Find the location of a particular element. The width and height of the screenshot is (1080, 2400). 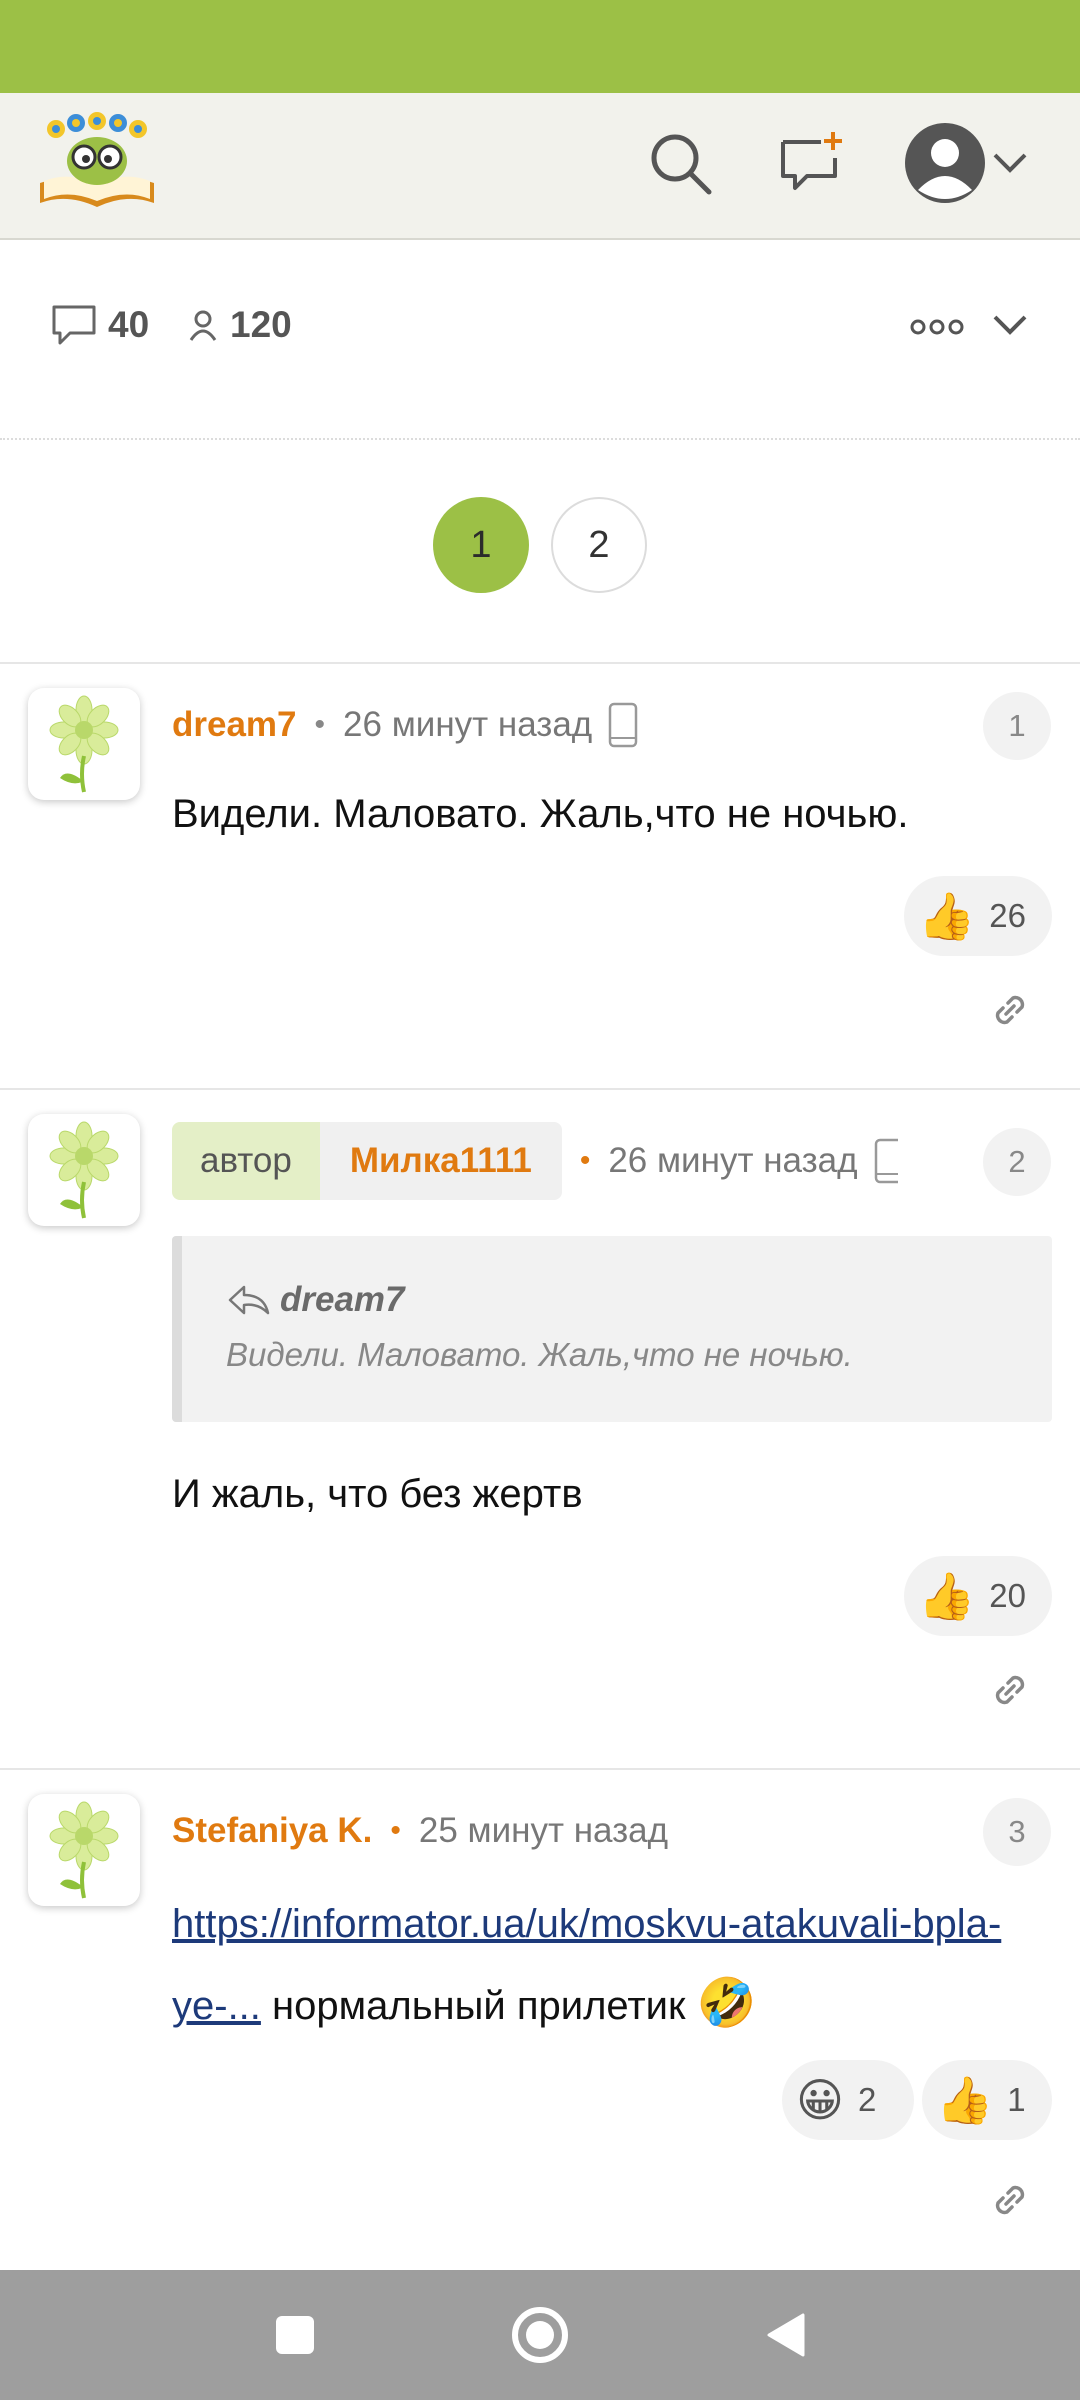

header-menu-button is located at coordinates (1010, 163).